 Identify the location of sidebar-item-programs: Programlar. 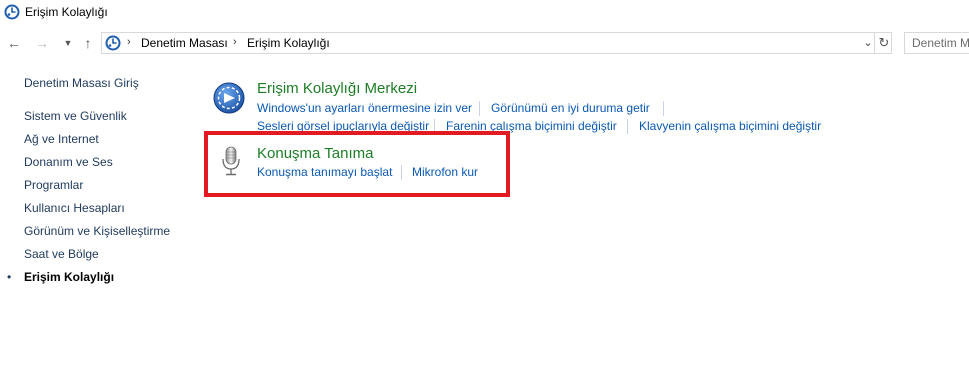
(53, 185).